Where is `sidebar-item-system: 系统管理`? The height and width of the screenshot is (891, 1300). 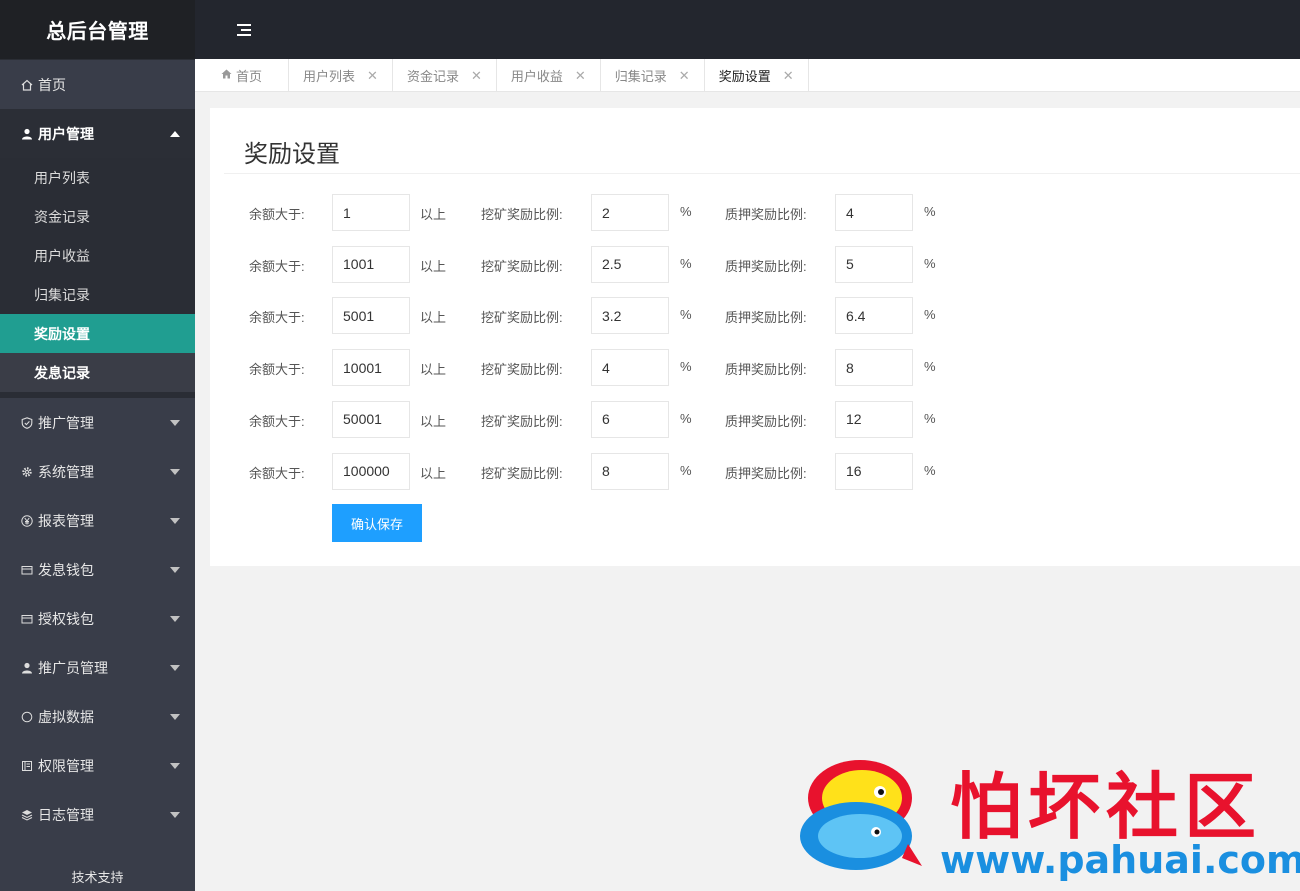
sidebar-item-system: 系统管理 is located at coordinates (97, 471).